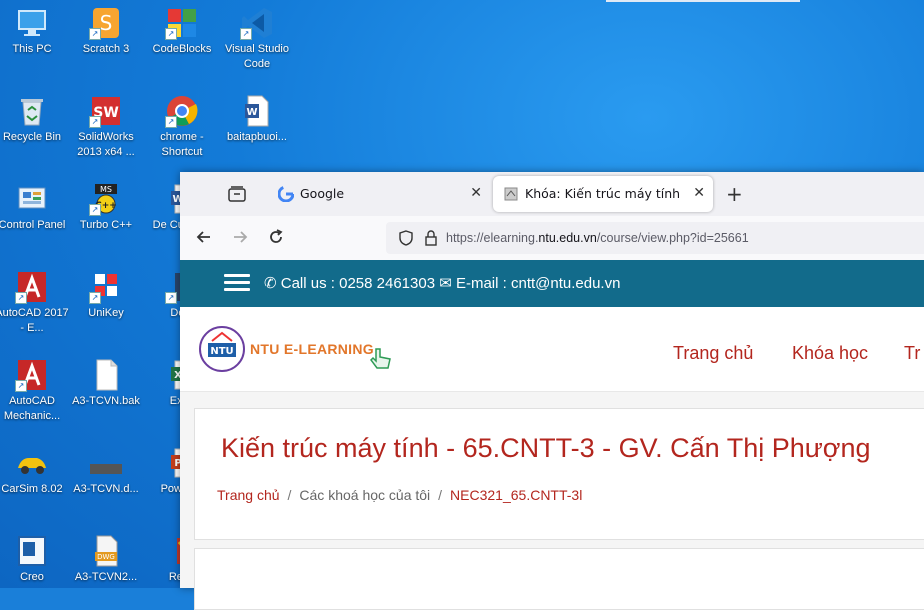 Image resolution: width=924 pixels, height=610 pixels. What do you see at coordinates (106, 199) in the screenshot?
I see `turbo-cpp-icon: MS C++ ↗` at bounding box center [106, 199].